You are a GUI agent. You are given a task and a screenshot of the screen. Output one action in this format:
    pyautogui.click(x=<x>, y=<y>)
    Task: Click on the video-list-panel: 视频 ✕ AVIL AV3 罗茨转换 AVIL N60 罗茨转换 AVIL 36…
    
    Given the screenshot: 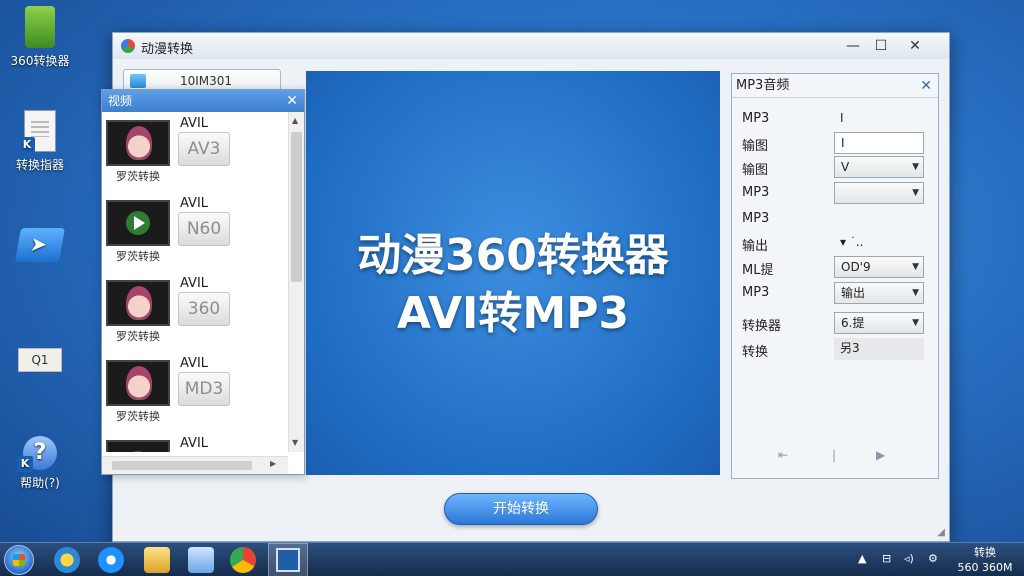 What is the action you would take?
    pyautogui.click(x=203, y=282)
    